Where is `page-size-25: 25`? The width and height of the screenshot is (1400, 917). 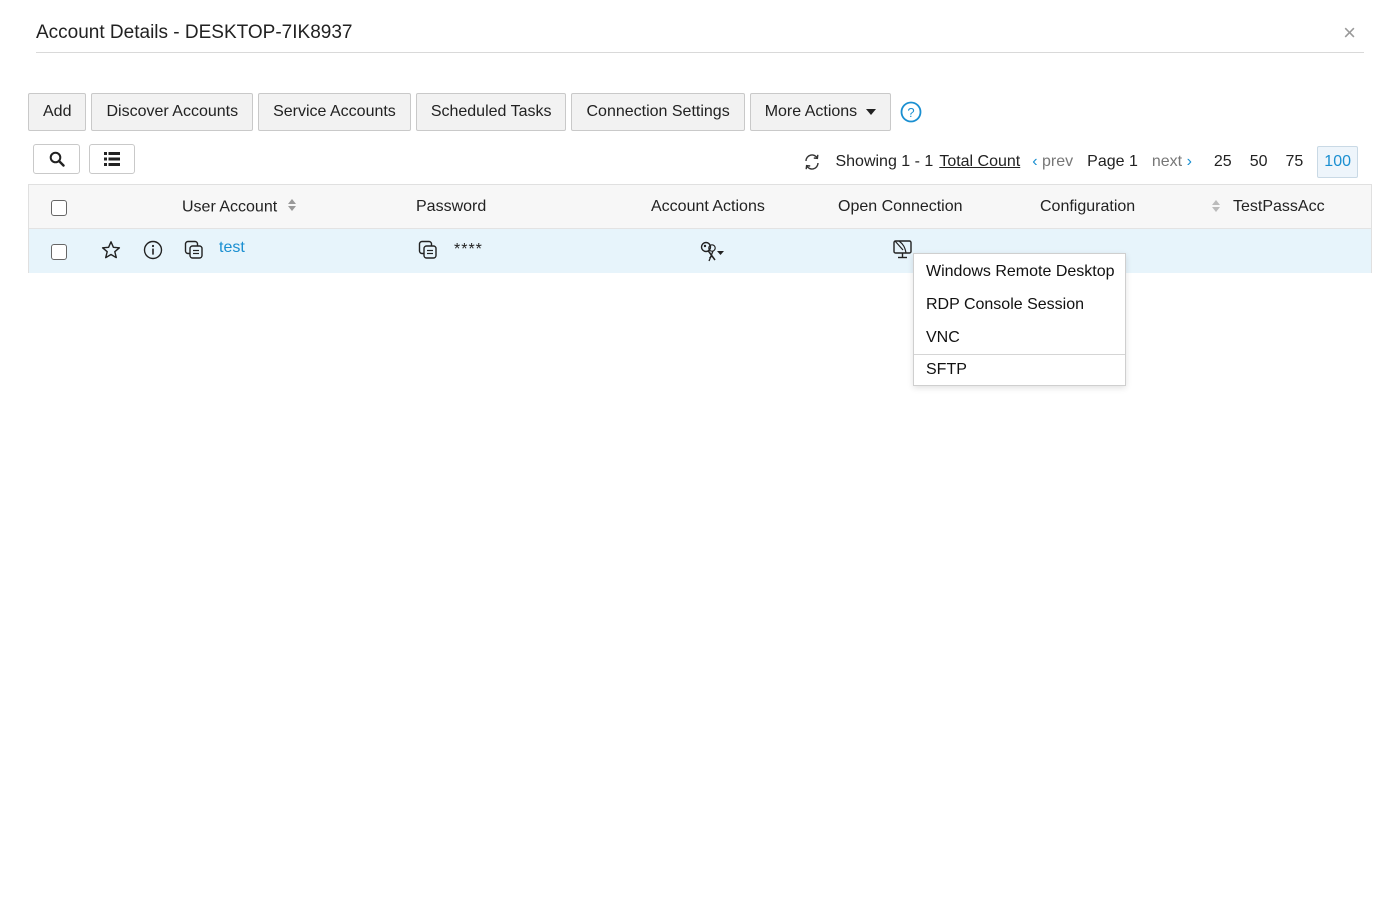
page-size-25: 25 is located at coordinates (1223, 162).